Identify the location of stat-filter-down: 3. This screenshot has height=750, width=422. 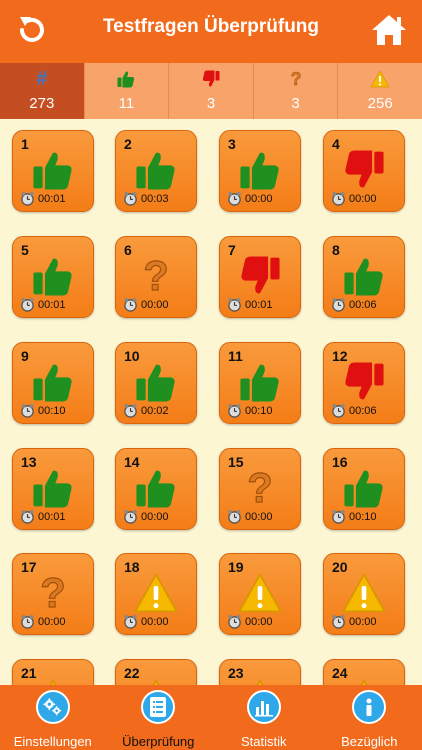
(211, 91).